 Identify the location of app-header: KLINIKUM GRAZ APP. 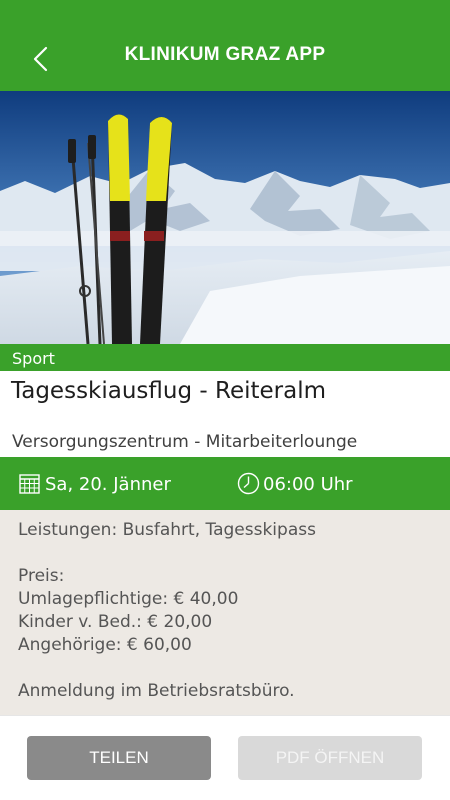
(225, 45).